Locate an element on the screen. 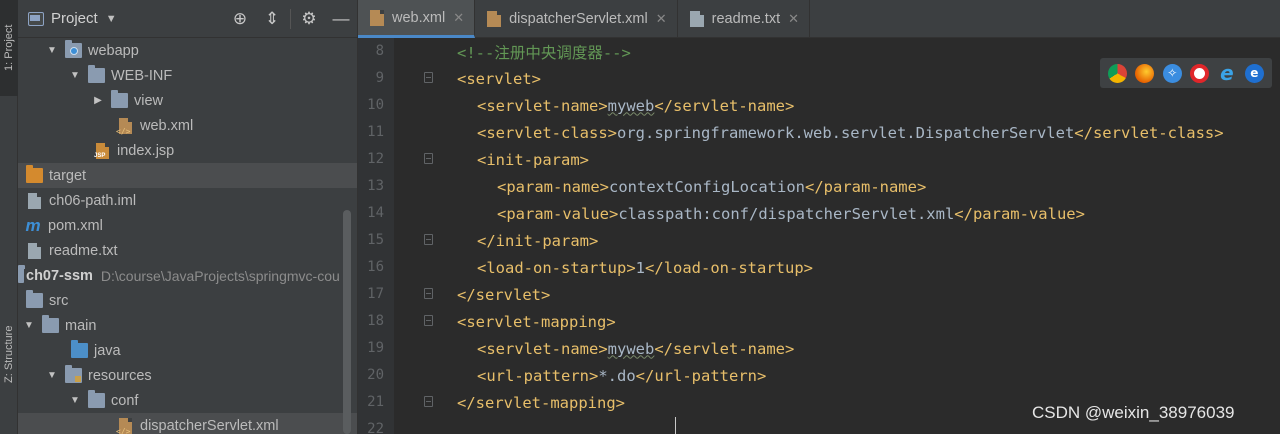 The image size is (1280, 434). tree-item-index-jsp: index.jsp is located at coordinates (187, 150).